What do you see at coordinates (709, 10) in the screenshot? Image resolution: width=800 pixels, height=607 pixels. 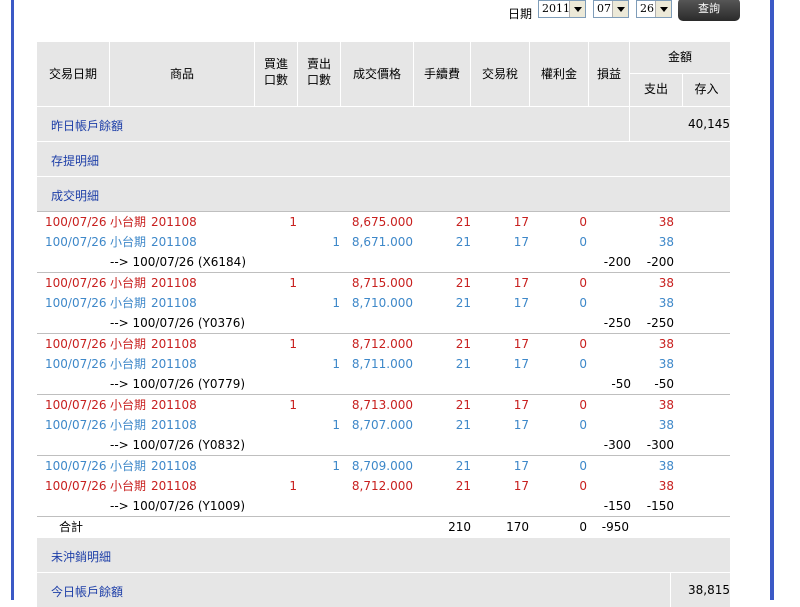 I see `query-button: 查詢` at bounding box center [709, 10].